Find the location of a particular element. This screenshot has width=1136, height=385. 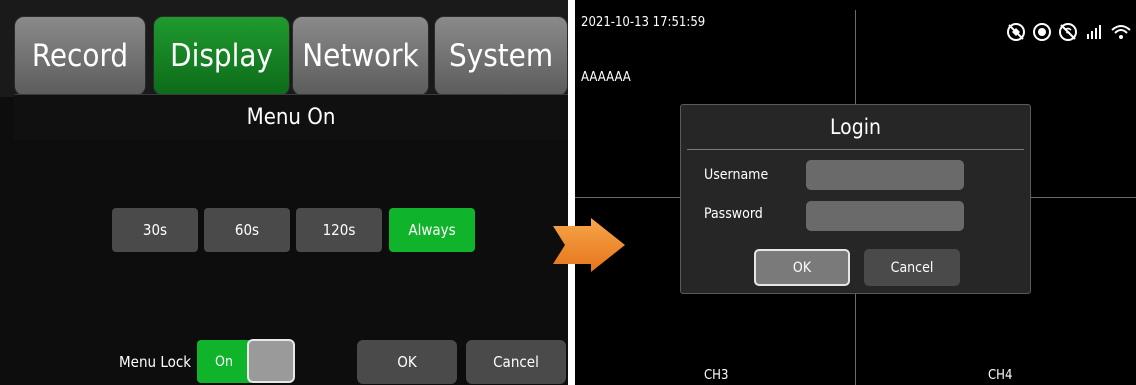

toggle-on-label: On is located at coordinates (224, 361).